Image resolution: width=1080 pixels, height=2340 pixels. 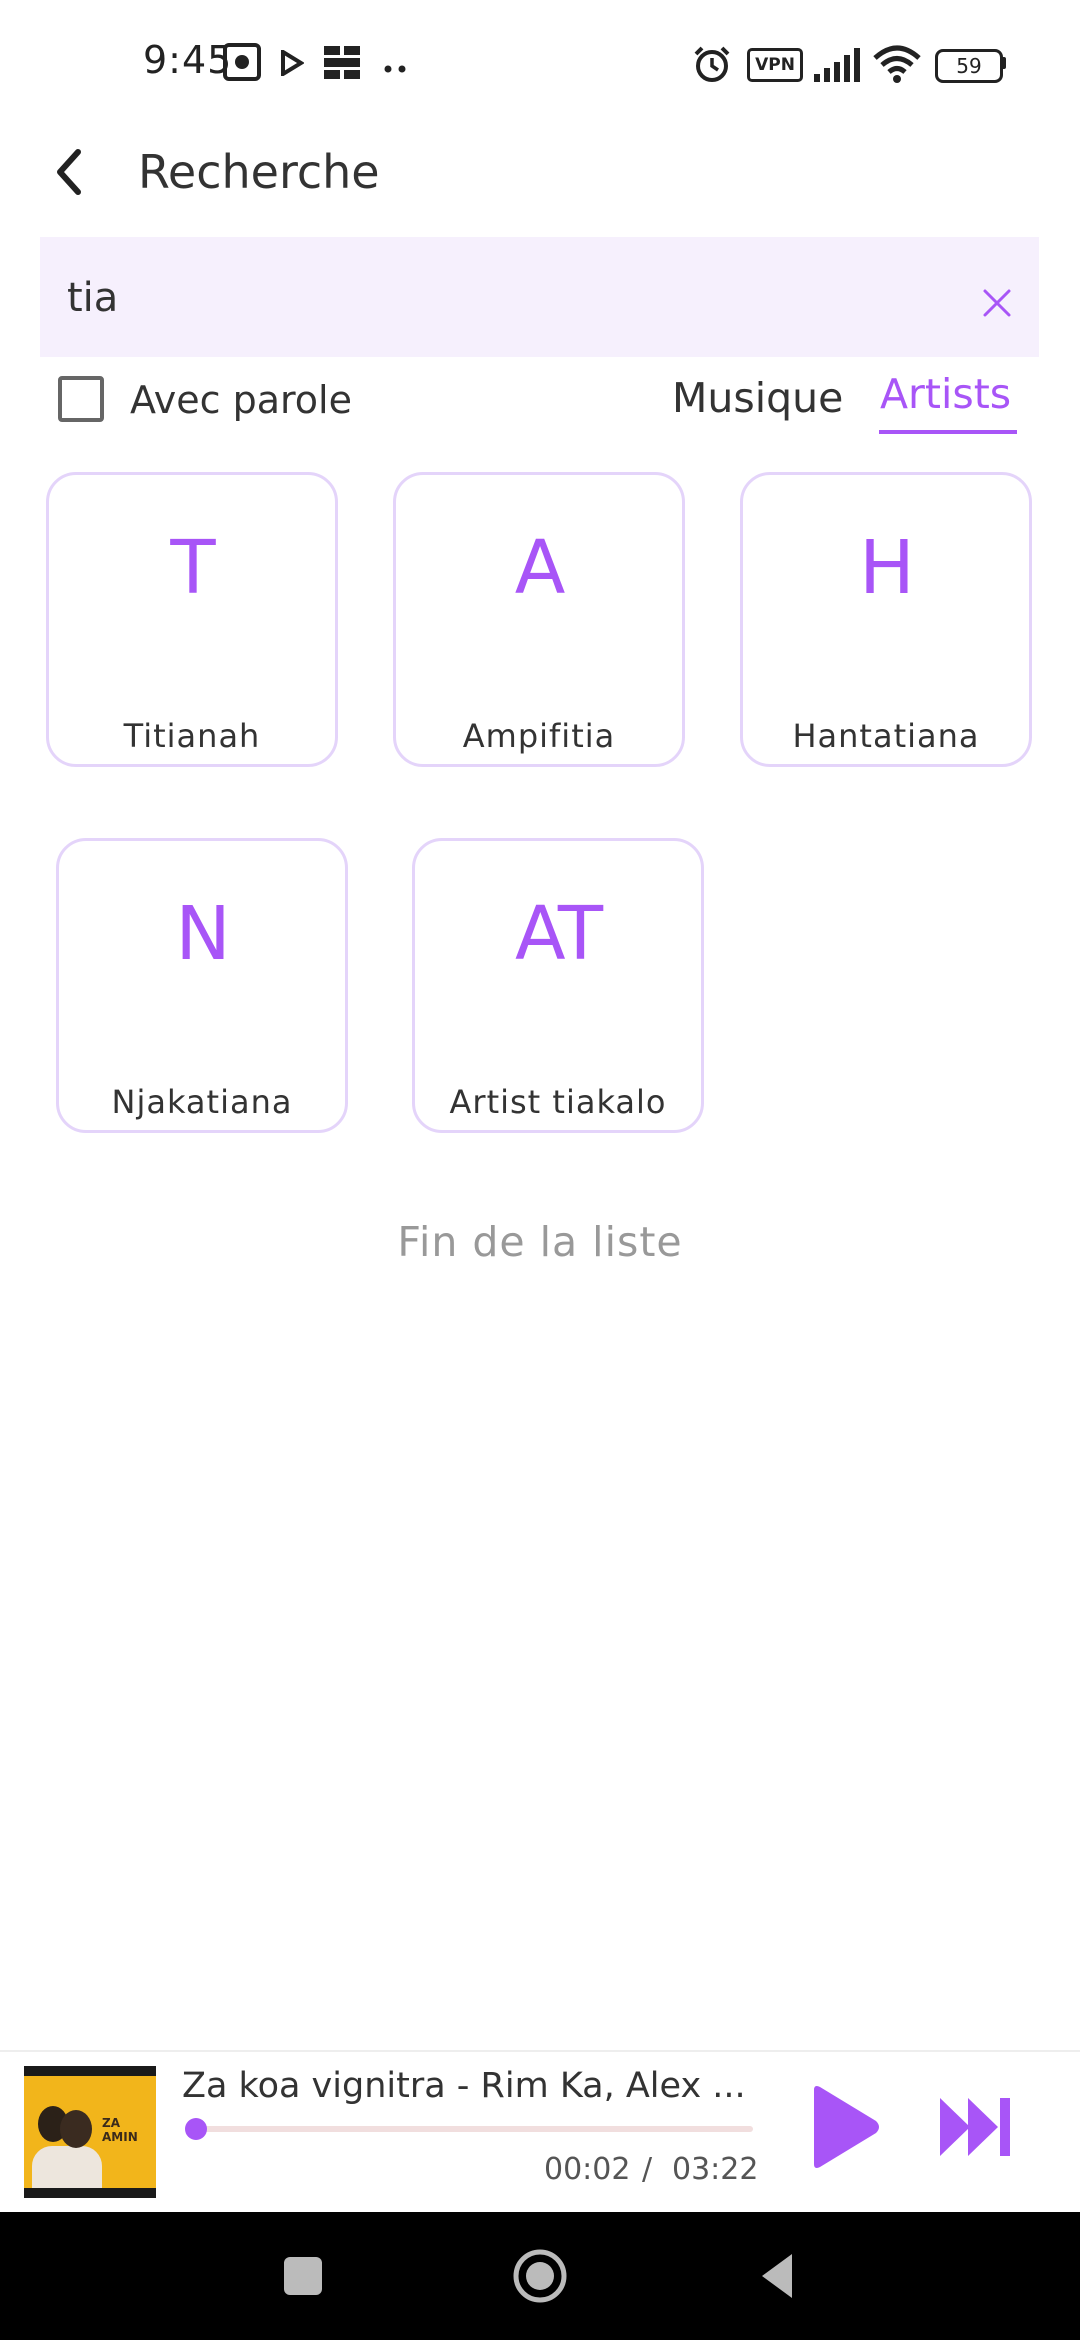 What do you see at coordinates (948, 432) in the screenshot?
I see `tab-active-indicator` at bounding box center [948, 432].